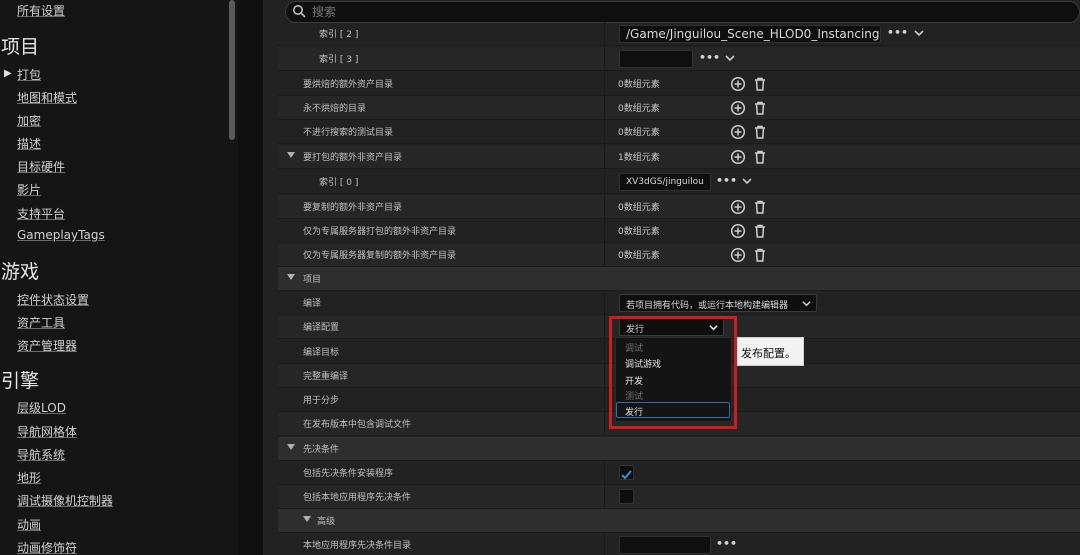 This screenshot has height=555, width=1080. What do you see at coordinates (679, 84) in the screenshot?
I see `setting-row: 要烘焙的额外资产目录 0数组元素` at bounding box center [679, 84].